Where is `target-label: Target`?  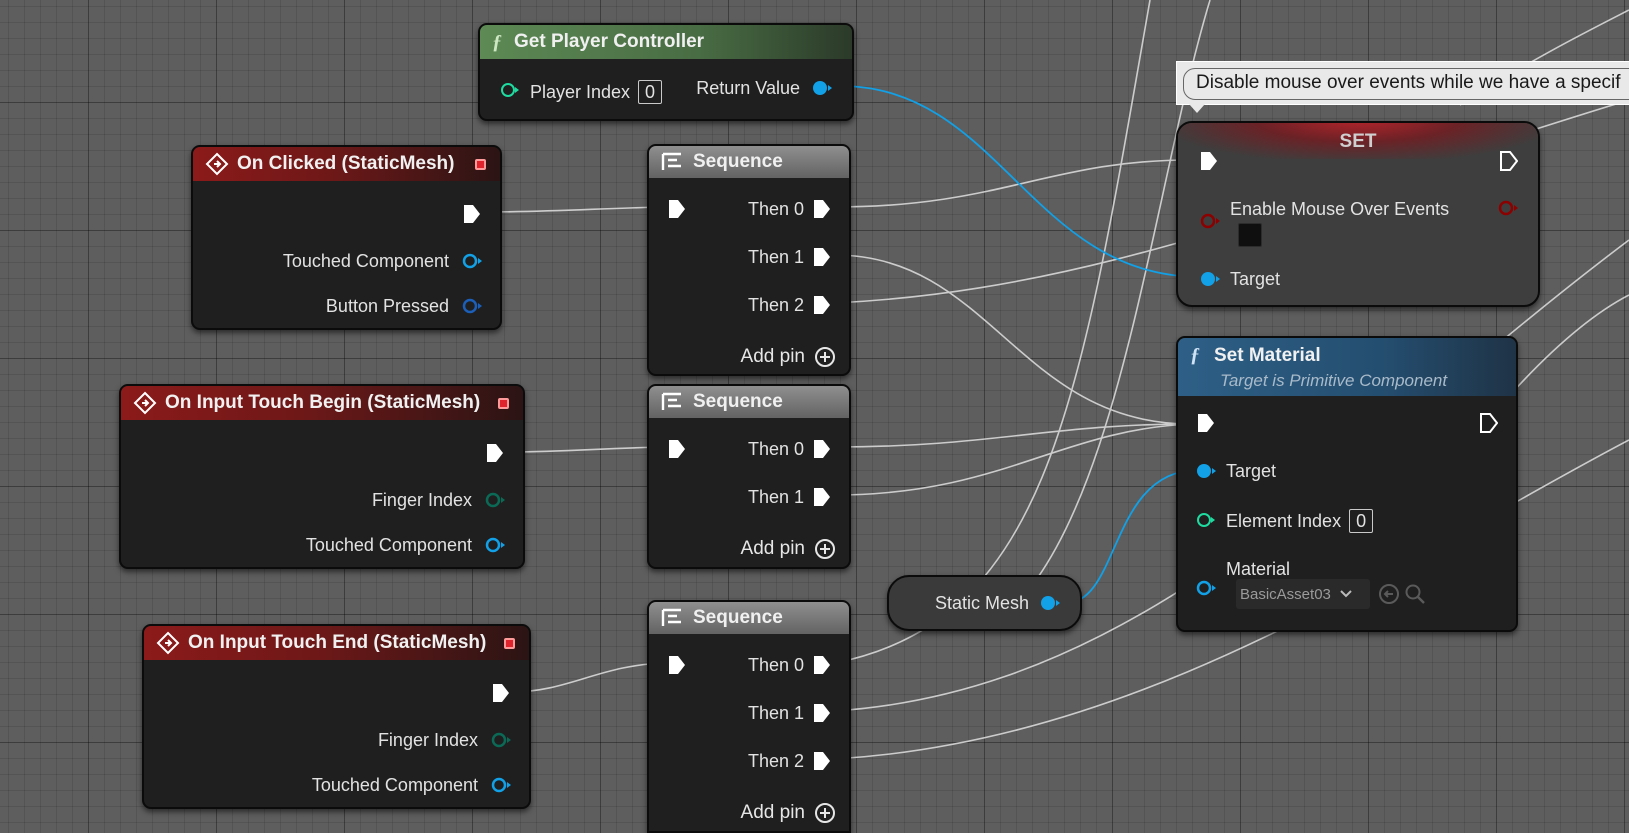
target-label: Target is located at coordinates (1251, 471).